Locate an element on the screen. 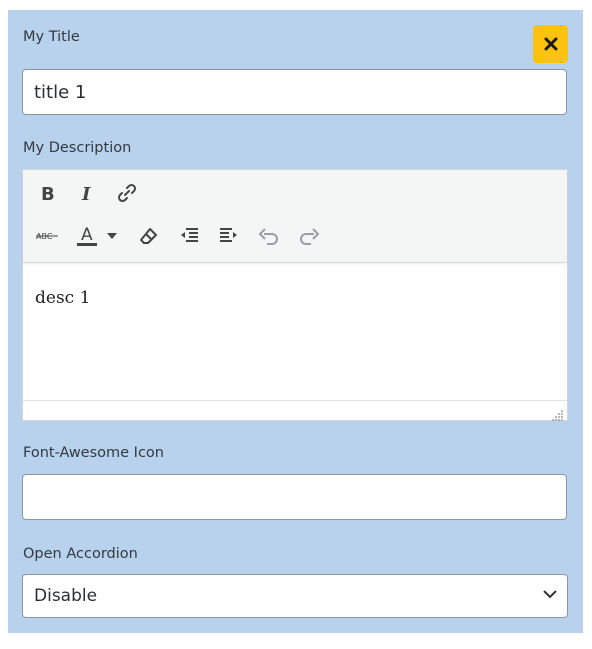 The width and height of the screenshot is (592, 649). bold-button: B is located at coordinates (47, 193).